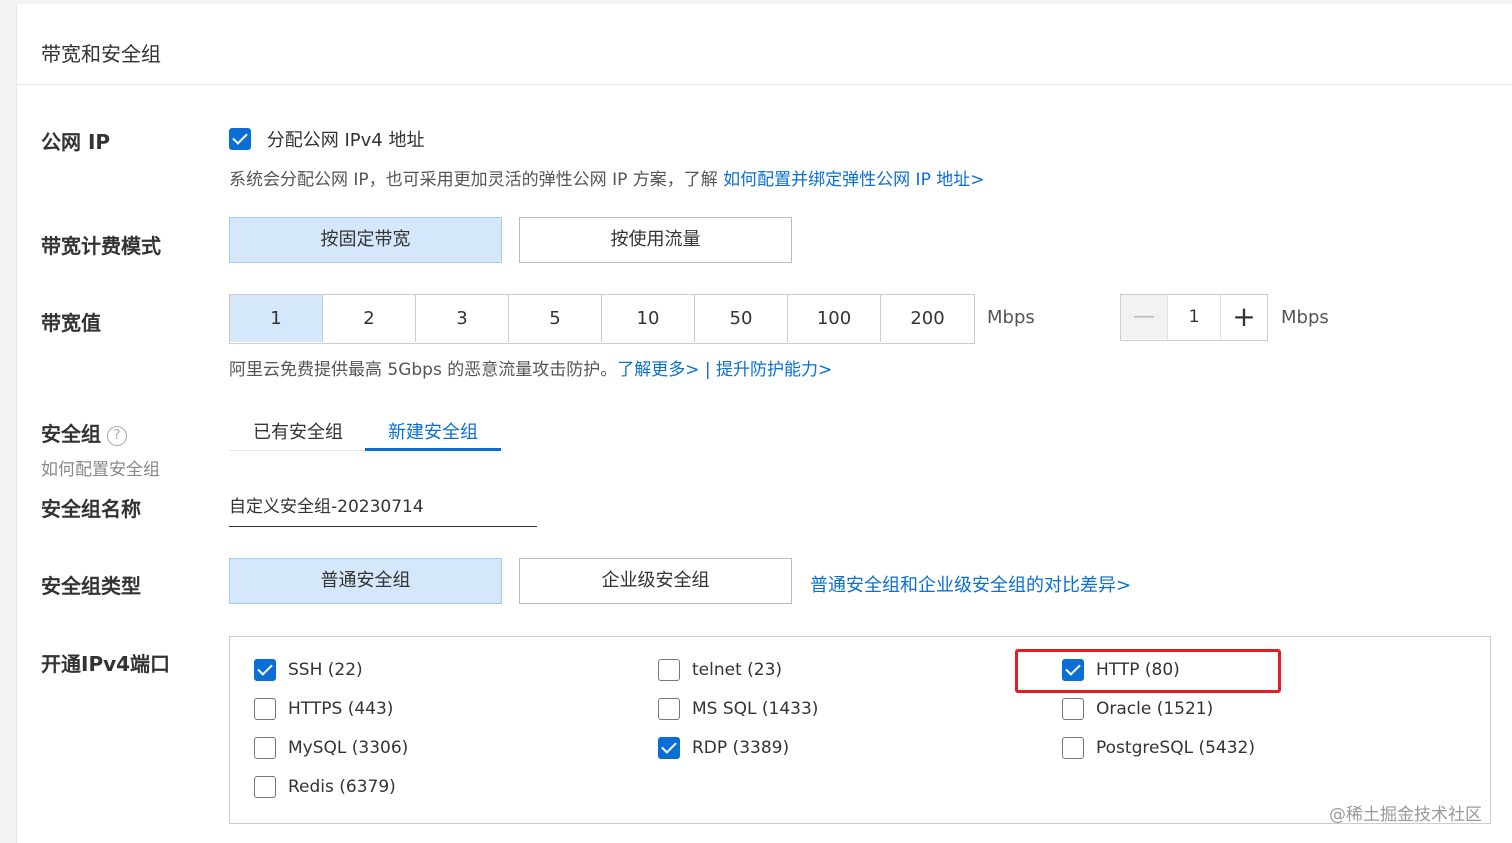 Image resolution: width=1512 pixels, height=843 pixels. I want to click on bandwidth-option-10: 10, so click(648, 318).